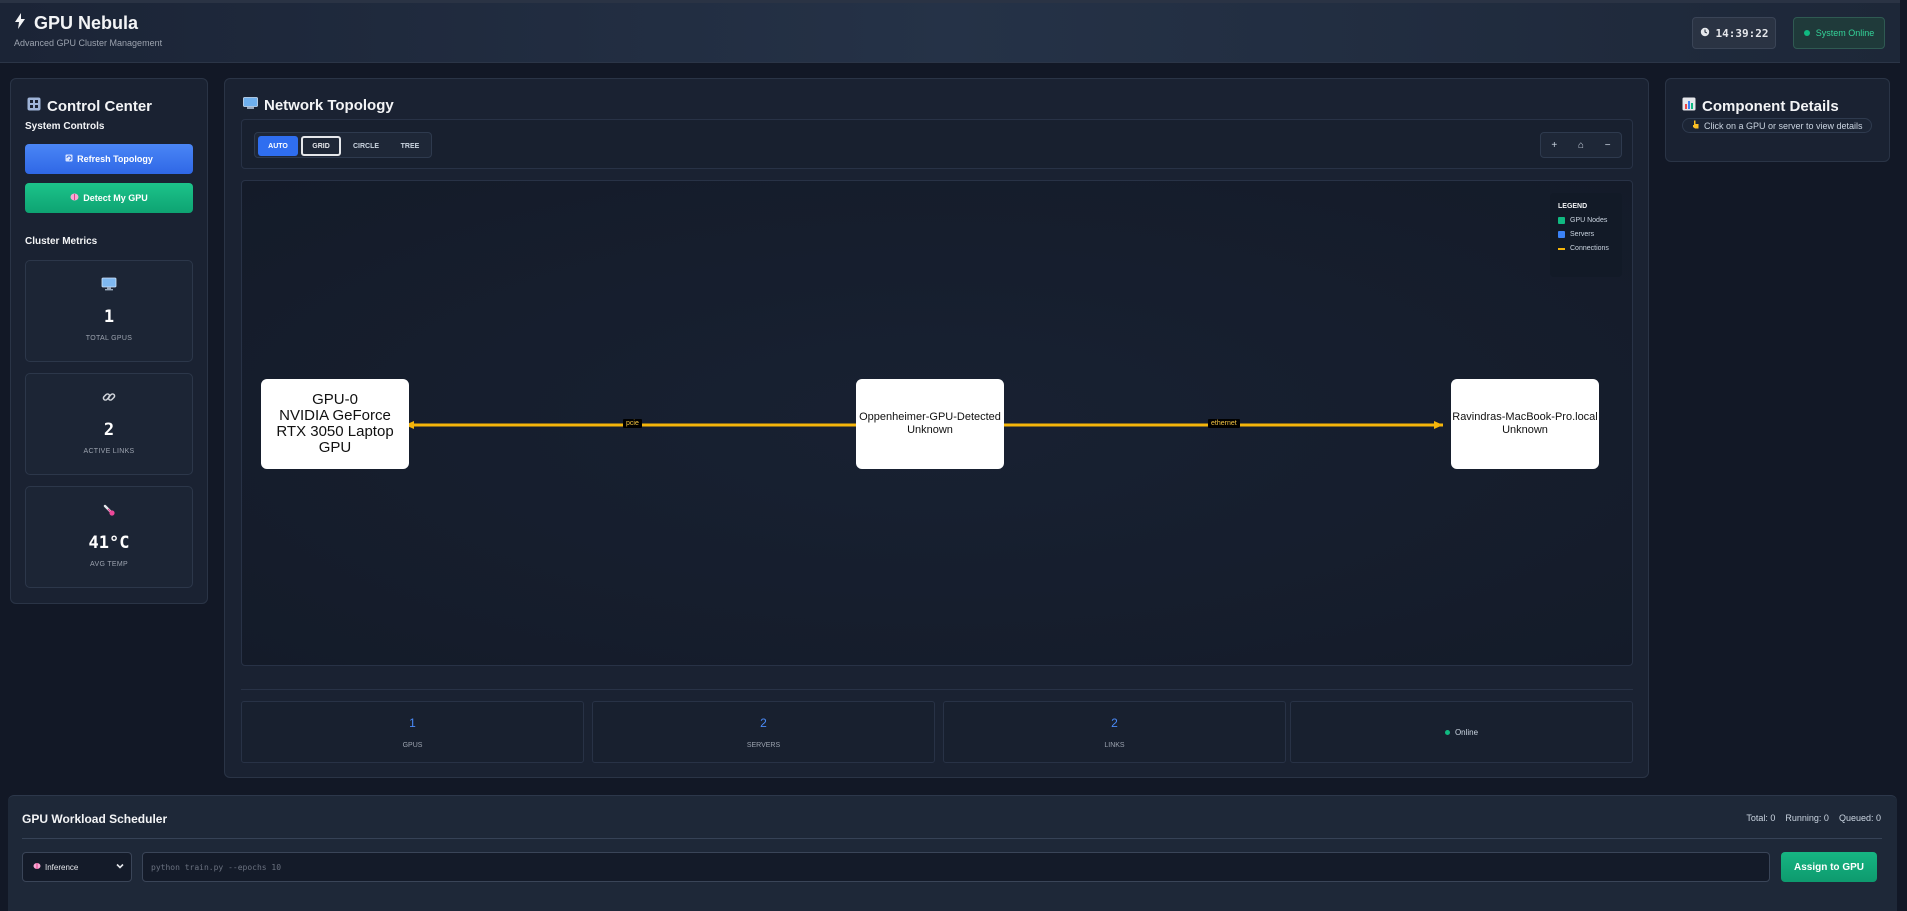 This screenshot has width=1907, height=911. I want to click on server-node-macbook: Ravindras-MacBook-Pro.local Unknown, so click(1525, 424).